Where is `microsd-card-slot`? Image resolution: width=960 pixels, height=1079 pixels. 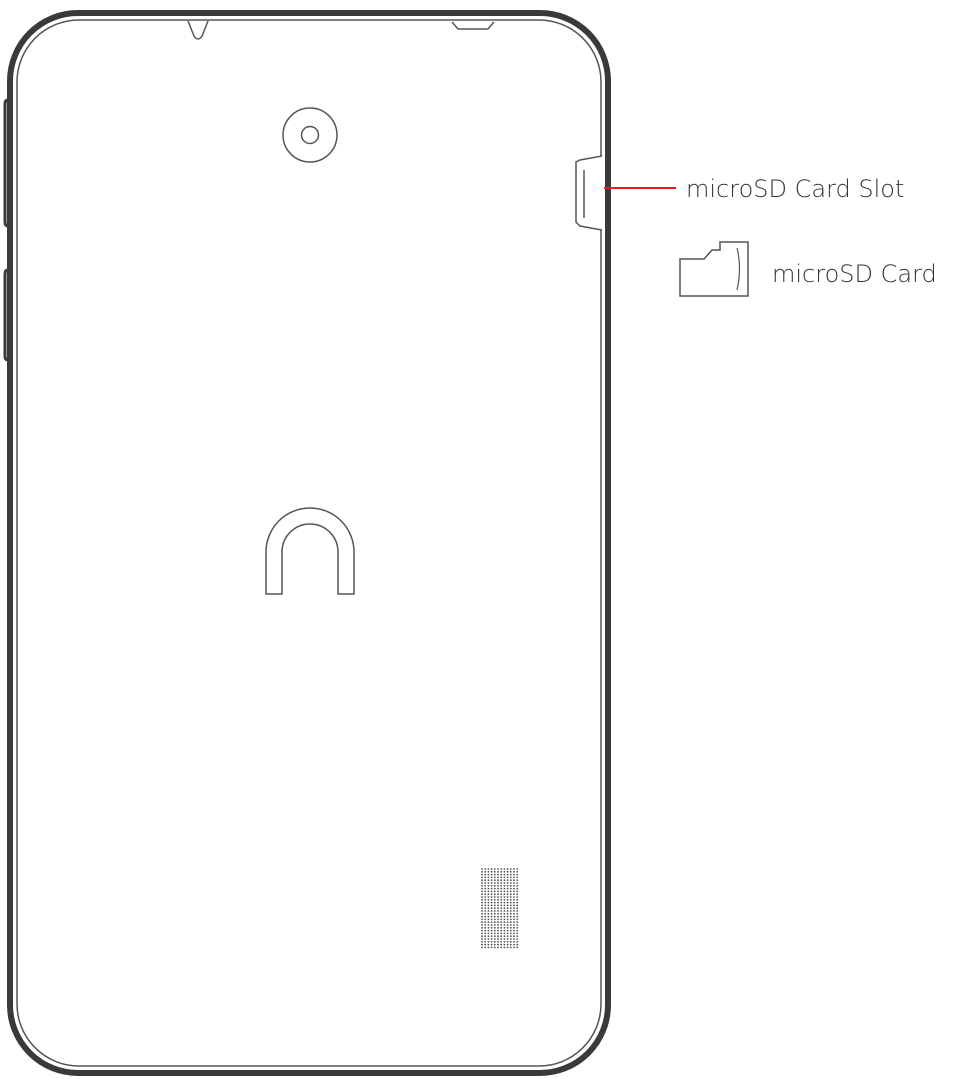
microsd-card-slot is located at coordinates (589, 193).